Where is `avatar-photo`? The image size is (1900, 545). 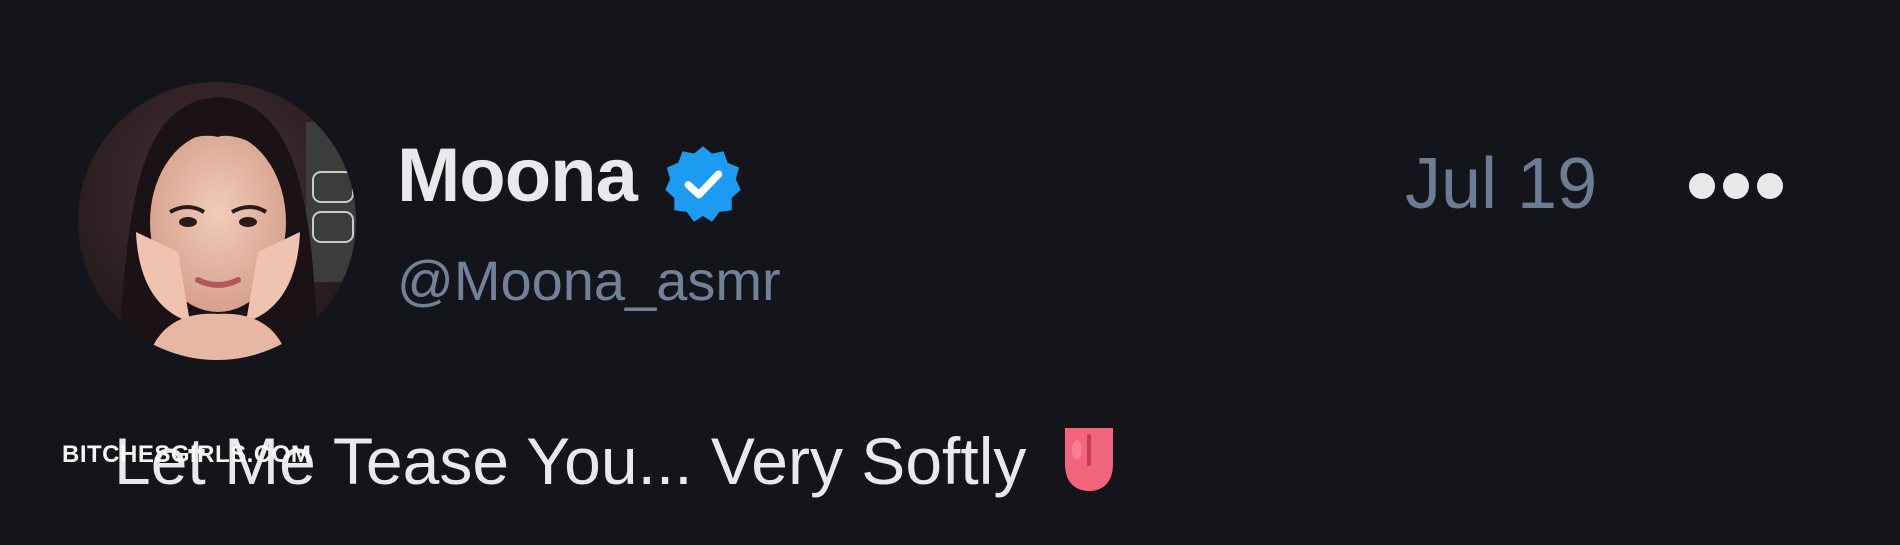
avatar-photo is located at coordinates (217, 221).